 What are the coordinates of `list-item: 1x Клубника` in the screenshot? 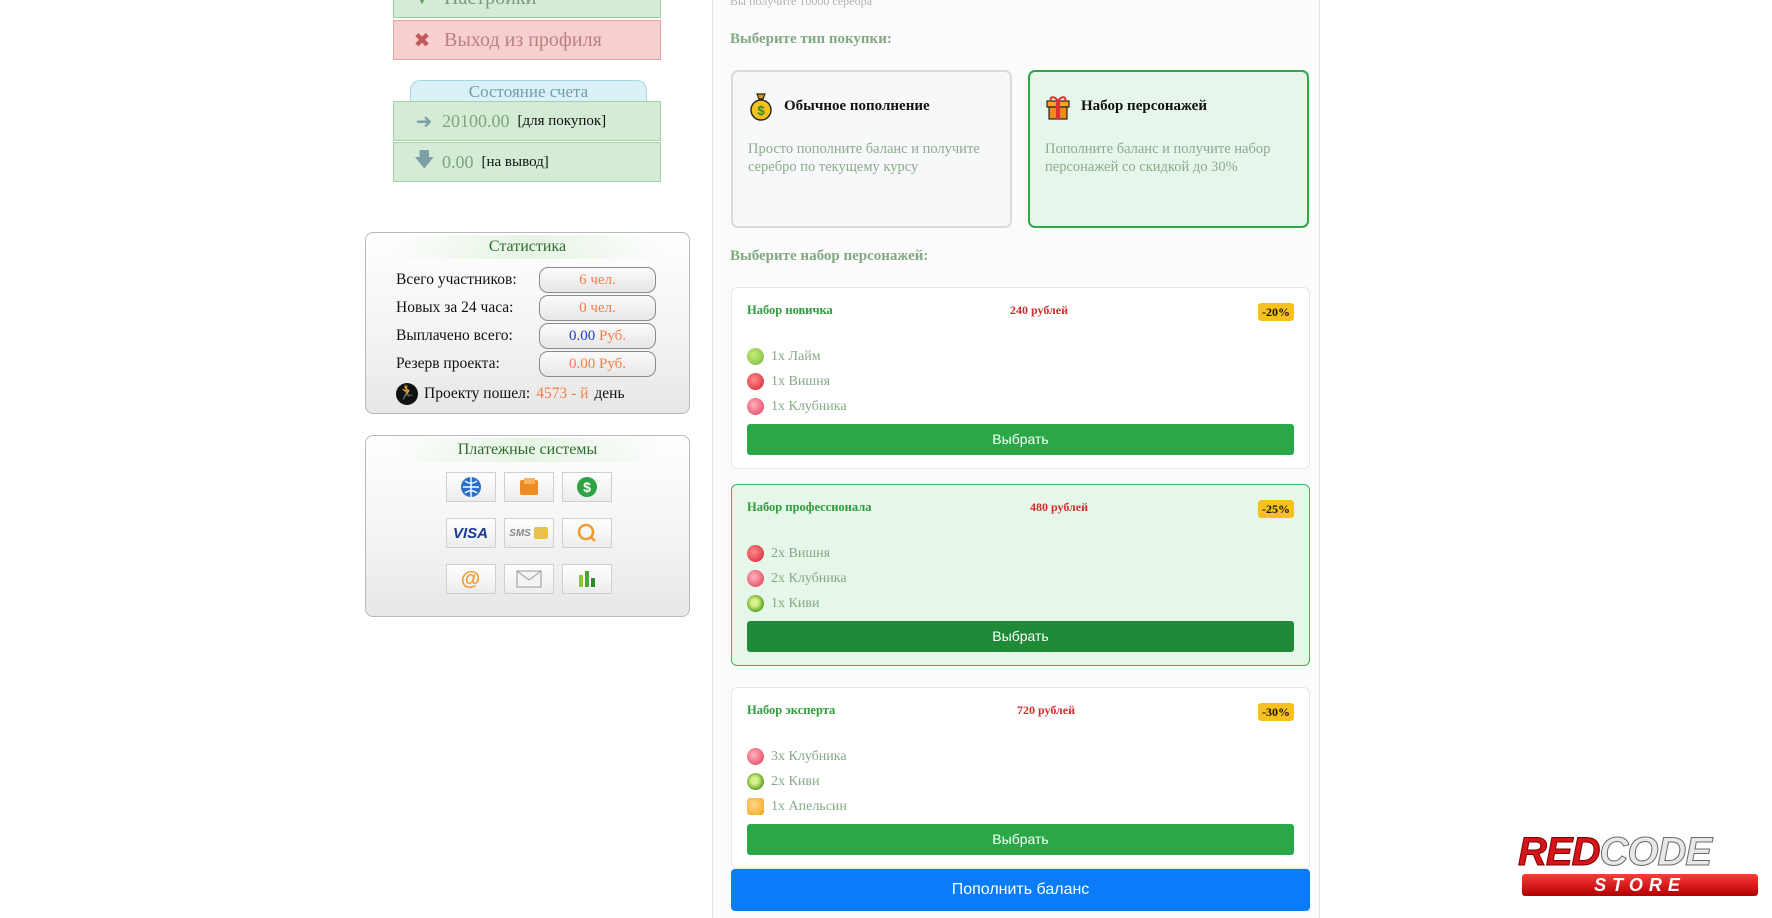 It's located at (797, 406).